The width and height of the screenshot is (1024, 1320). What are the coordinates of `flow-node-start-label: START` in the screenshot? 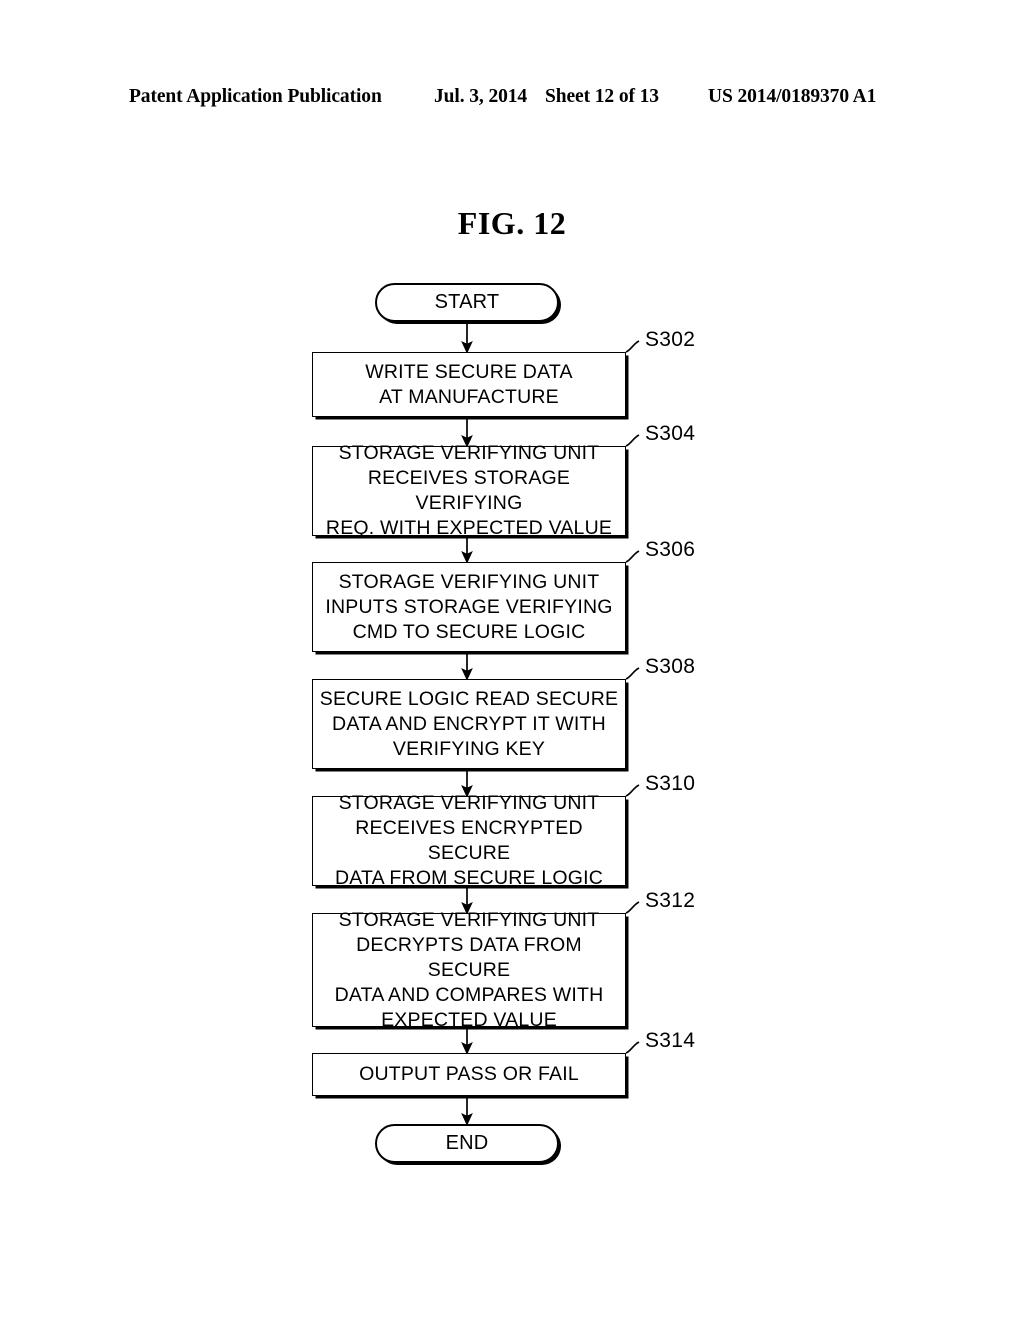 It's located at (467, 302).